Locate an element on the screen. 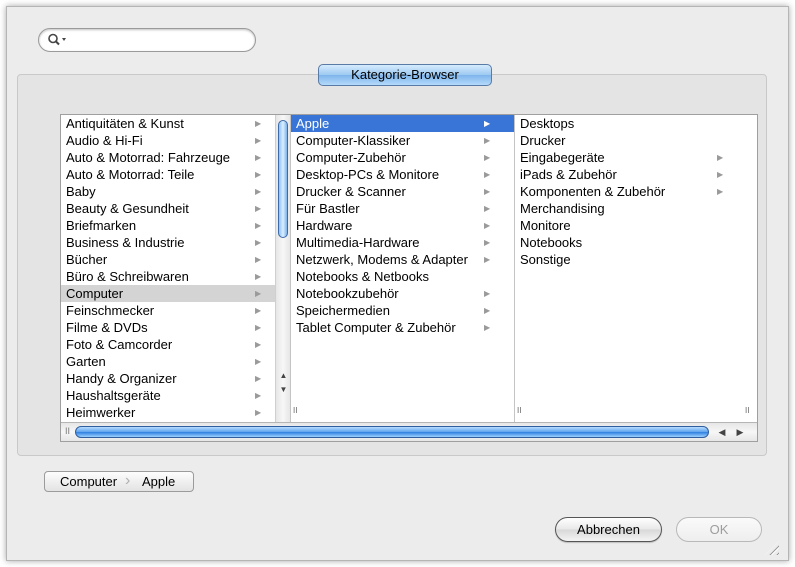  list-item-label: Merchandising is located at coordinates (562, 208).